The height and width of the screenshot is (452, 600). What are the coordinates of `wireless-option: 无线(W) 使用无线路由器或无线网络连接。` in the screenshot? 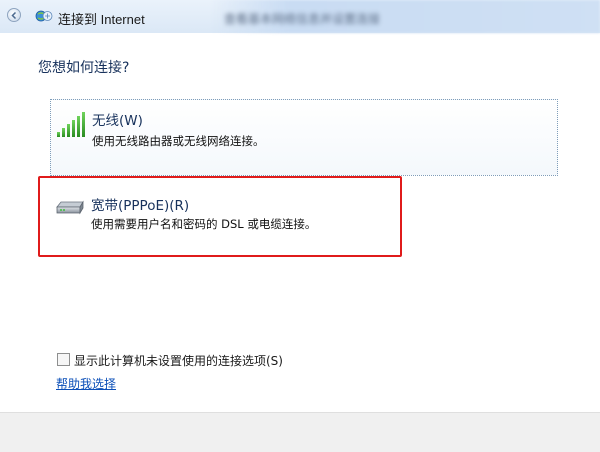 It's located at (304, 137).